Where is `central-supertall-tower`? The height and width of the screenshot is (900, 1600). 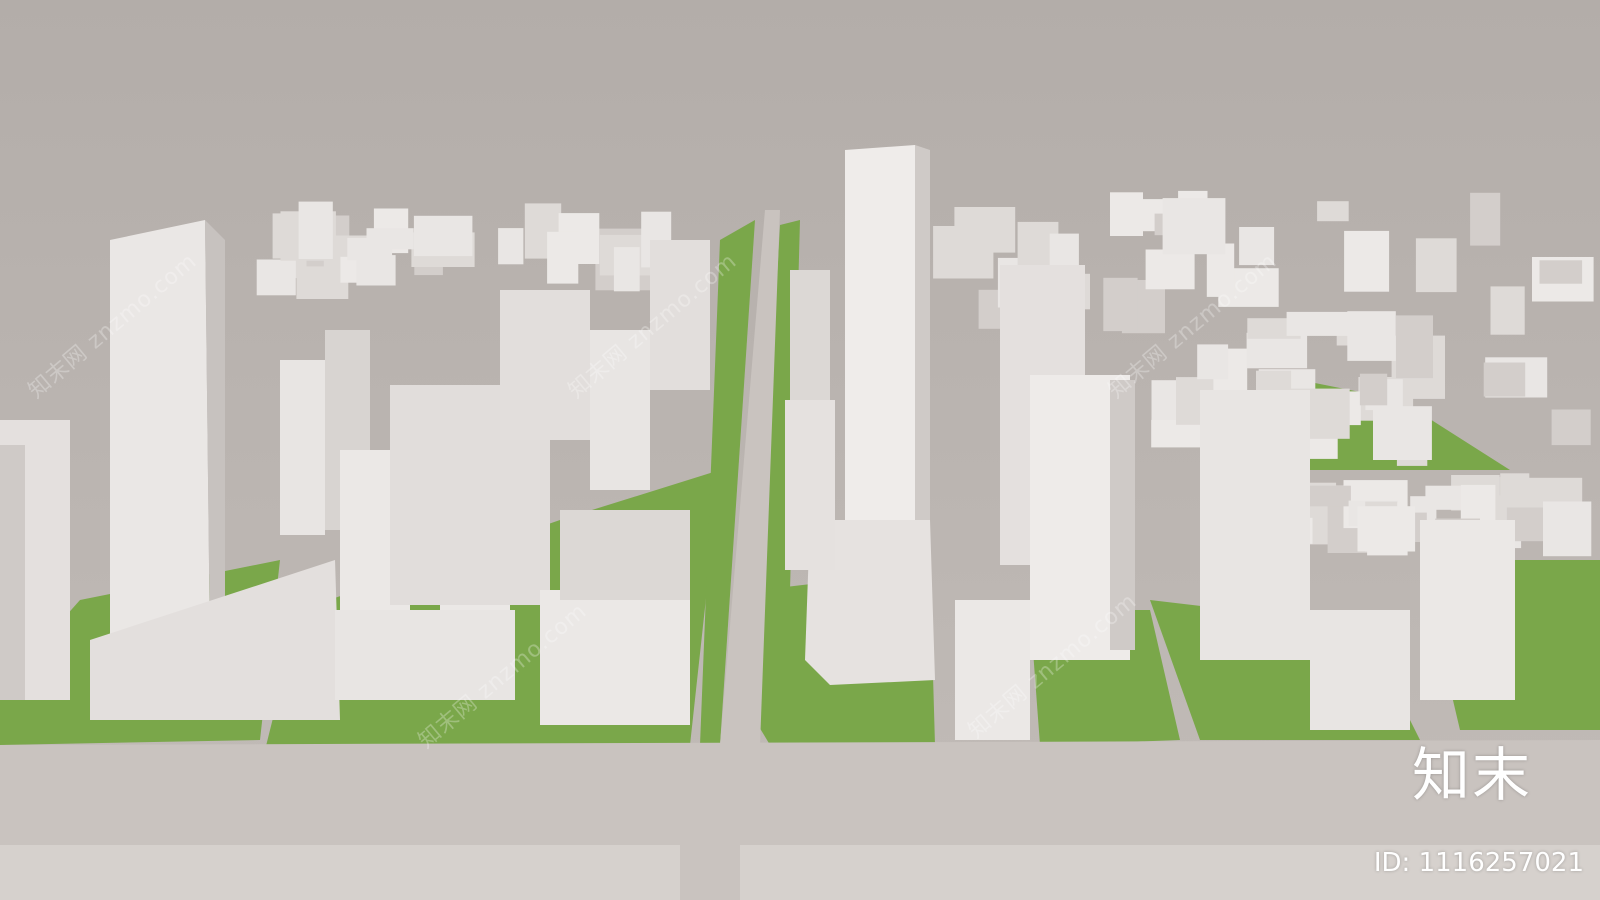
central-supertall-tower is located at coordinates (880, 355).